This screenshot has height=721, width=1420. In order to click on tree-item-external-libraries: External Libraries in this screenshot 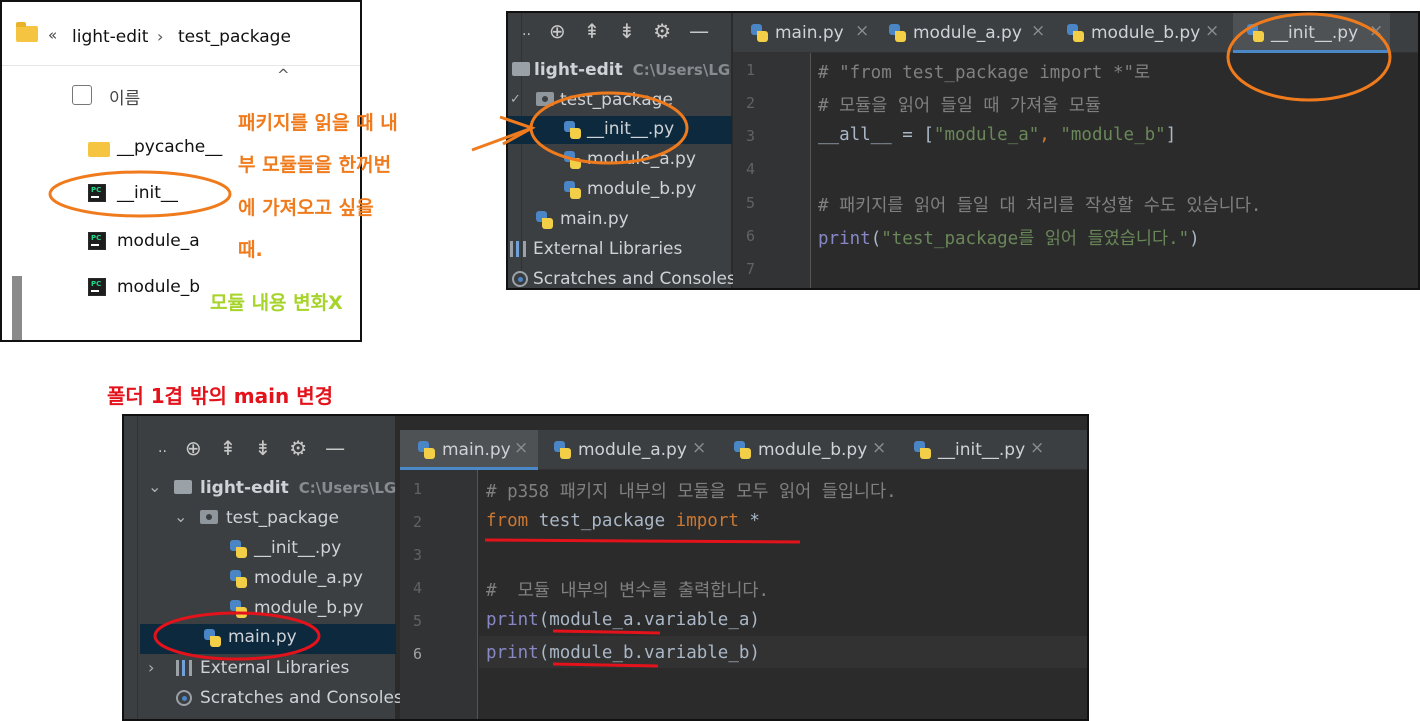, I will do `click(620, 250)`.